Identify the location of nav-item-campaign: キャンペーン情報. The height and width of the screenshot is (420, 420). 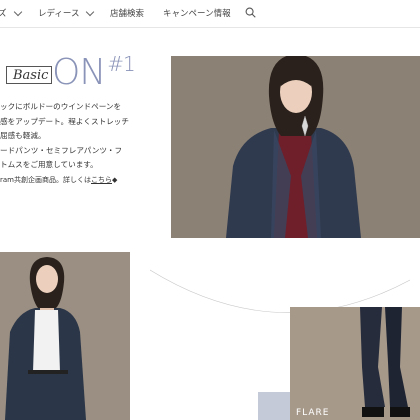
(197, 13).